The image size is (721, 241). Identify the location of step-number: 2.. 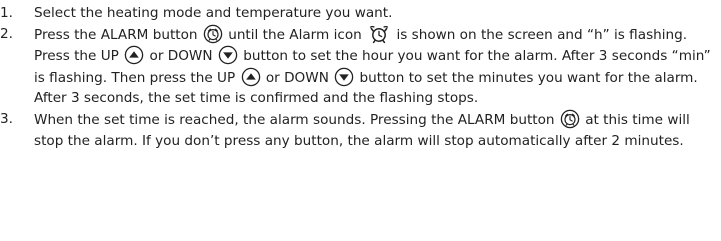
(6, 33).